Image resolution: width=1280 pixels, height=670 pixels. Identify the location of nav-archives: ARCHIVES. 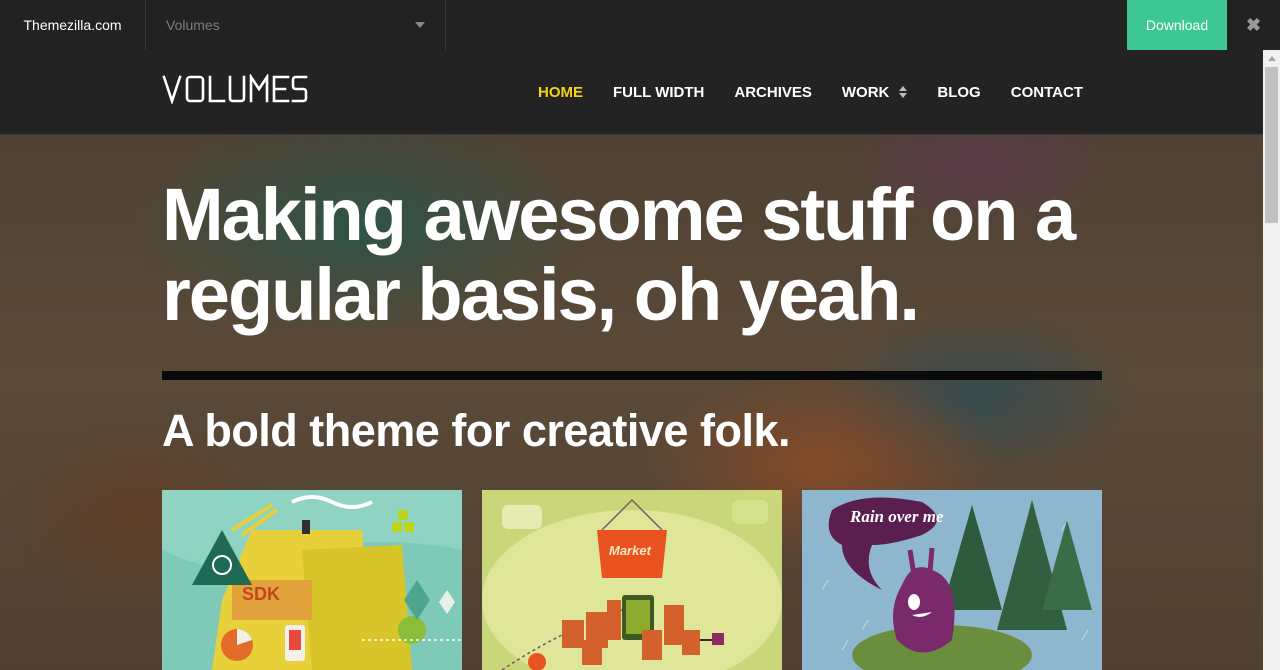
(773, 92).